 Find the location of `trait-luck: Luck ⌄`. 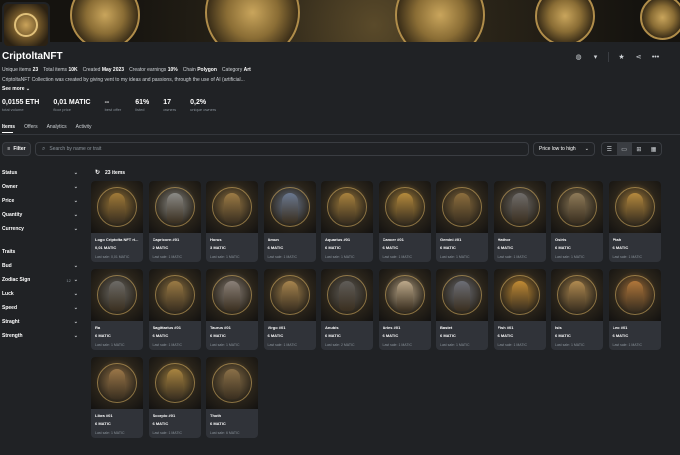

trait-luck: Luck ⌄ is located at coordinates (41, 294).